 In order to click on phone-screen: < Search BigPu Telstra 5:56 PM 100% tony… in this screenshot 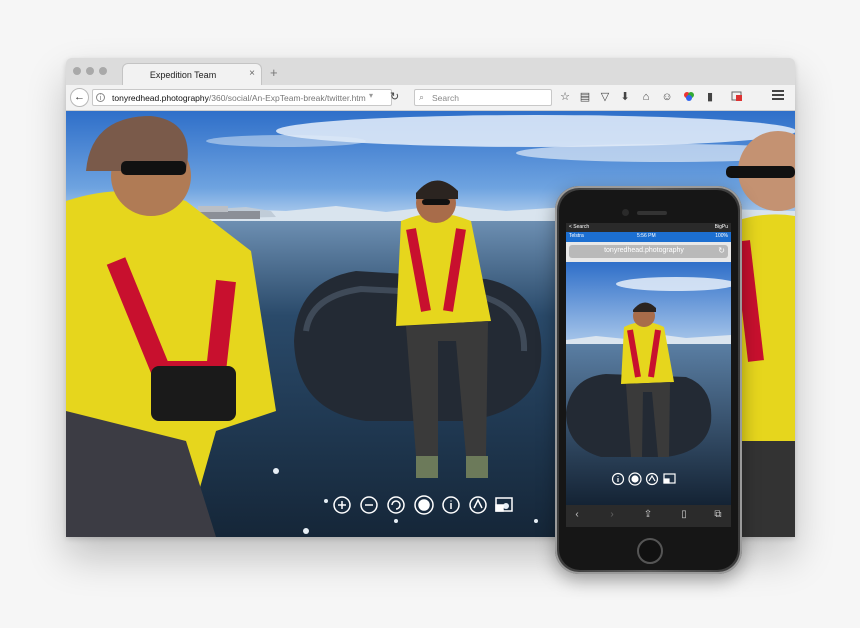, I will do `click(648, 375)`.